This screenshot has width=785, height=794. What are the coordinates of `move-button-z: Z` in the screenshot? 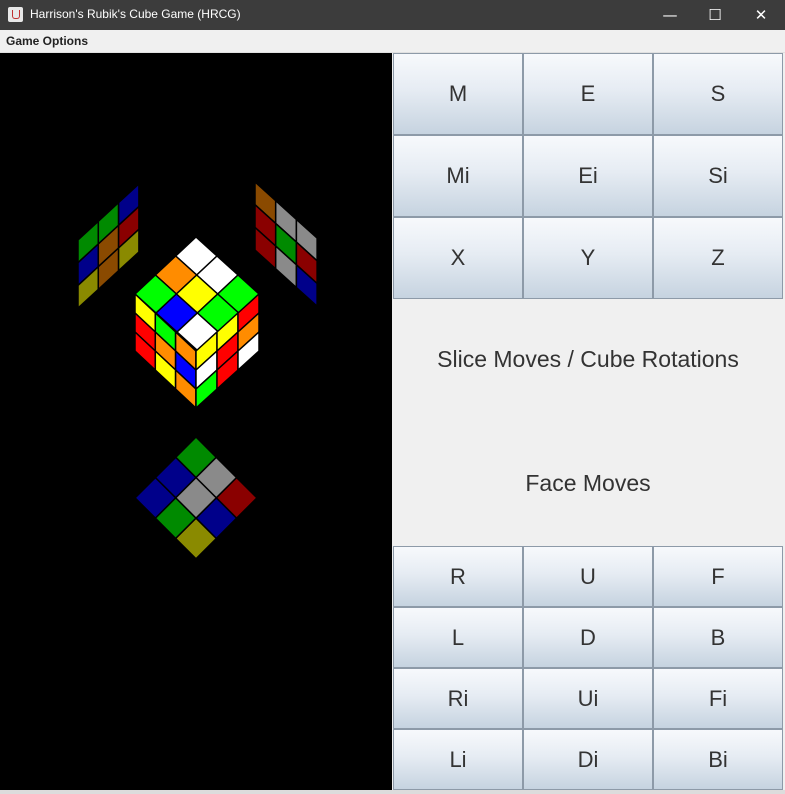 It's located at (718, 258).